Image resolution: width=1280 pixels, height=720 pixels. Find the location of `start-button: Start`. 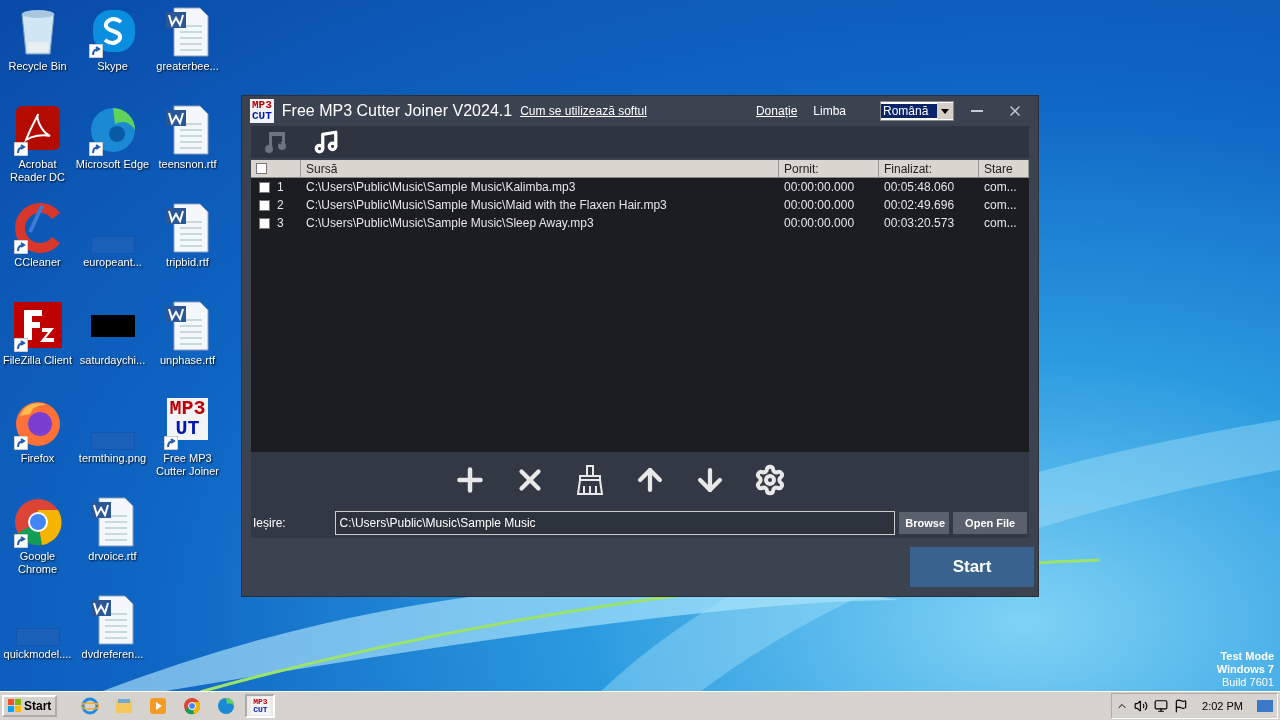

start-button: Start is located at coordinates (972, 567).